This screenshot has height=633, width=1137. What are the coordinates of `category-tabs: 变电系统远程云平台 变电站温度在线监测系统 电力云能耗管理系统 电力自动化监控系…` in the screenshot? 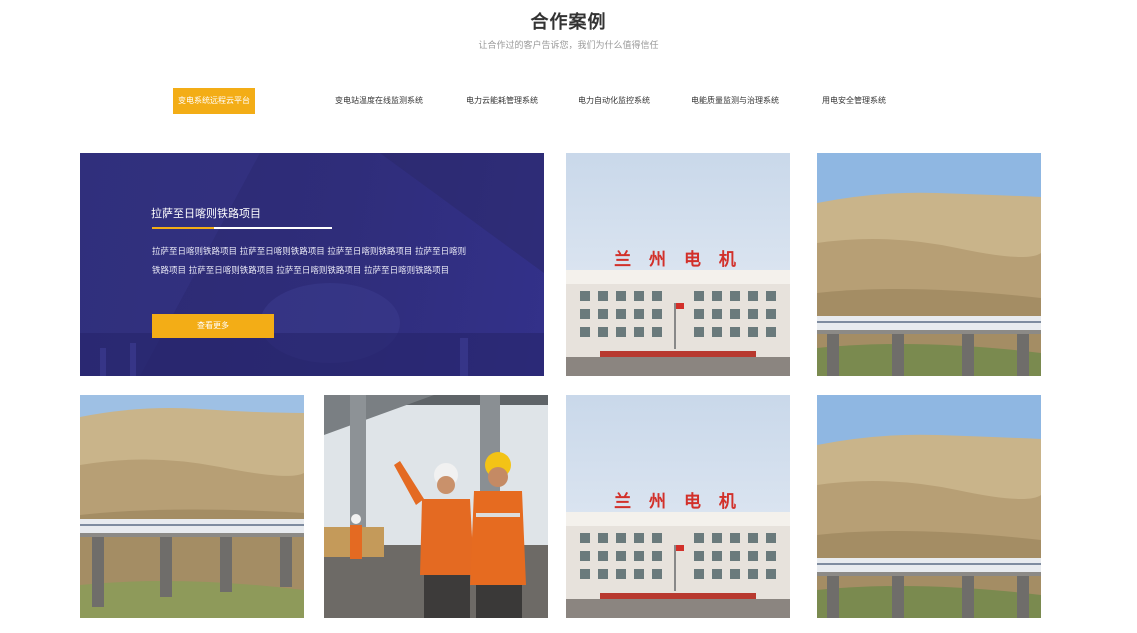 It's located at (568, 101).